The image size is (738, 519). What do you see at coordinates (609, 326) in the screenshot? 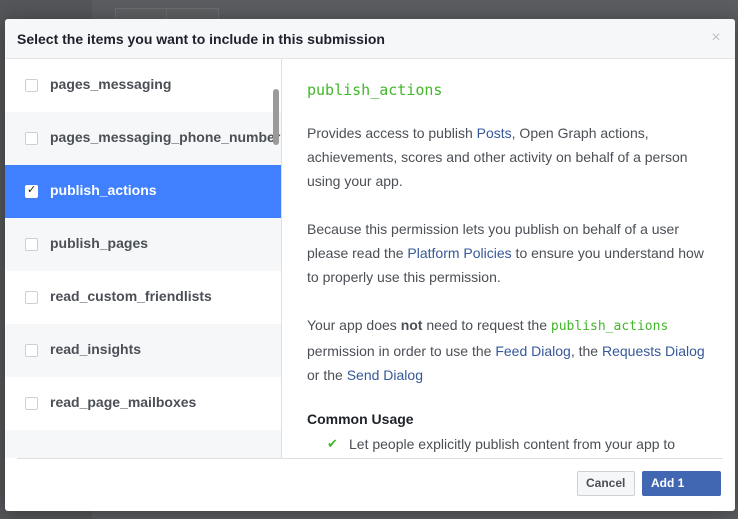
I see `permission-code: publish_actions` at bounding box center [609, 326].